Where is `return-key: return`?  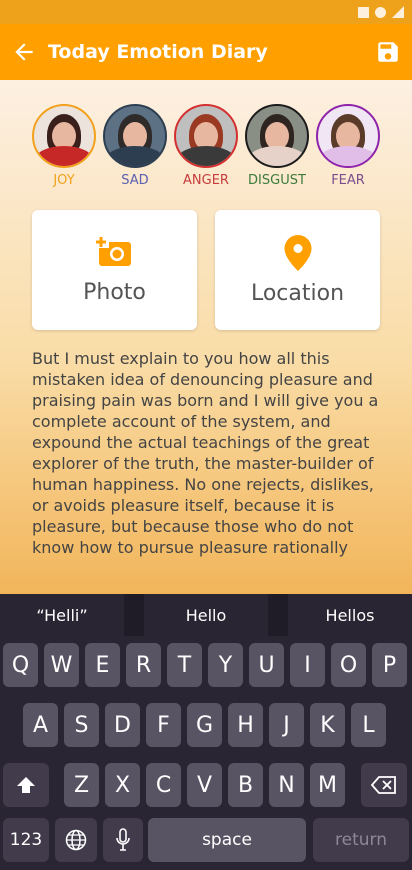
return-key: return is located at coordinates (361, 840).